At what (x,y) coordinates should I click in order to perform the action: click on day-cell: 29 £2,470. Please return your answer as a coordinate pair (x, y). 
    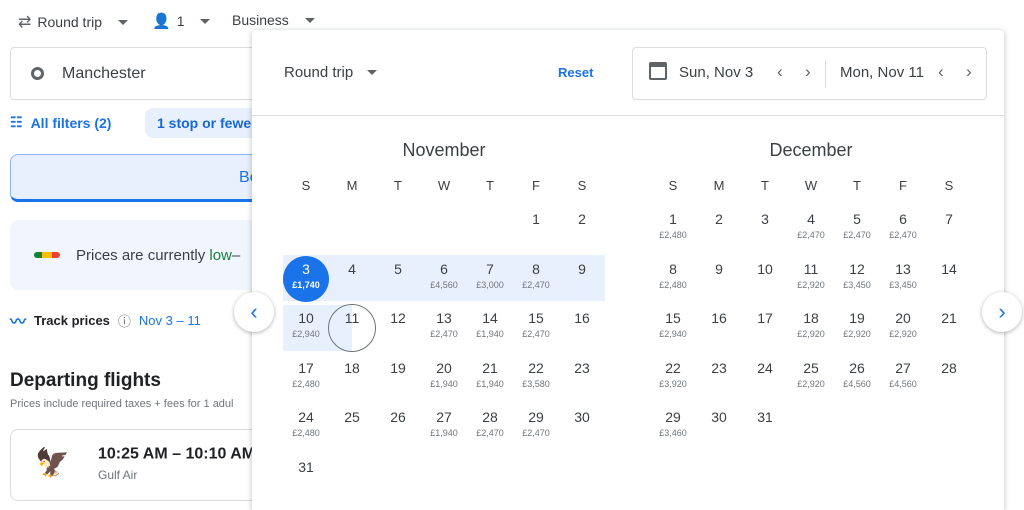
    Looking at the image, I should click on (536, 421).